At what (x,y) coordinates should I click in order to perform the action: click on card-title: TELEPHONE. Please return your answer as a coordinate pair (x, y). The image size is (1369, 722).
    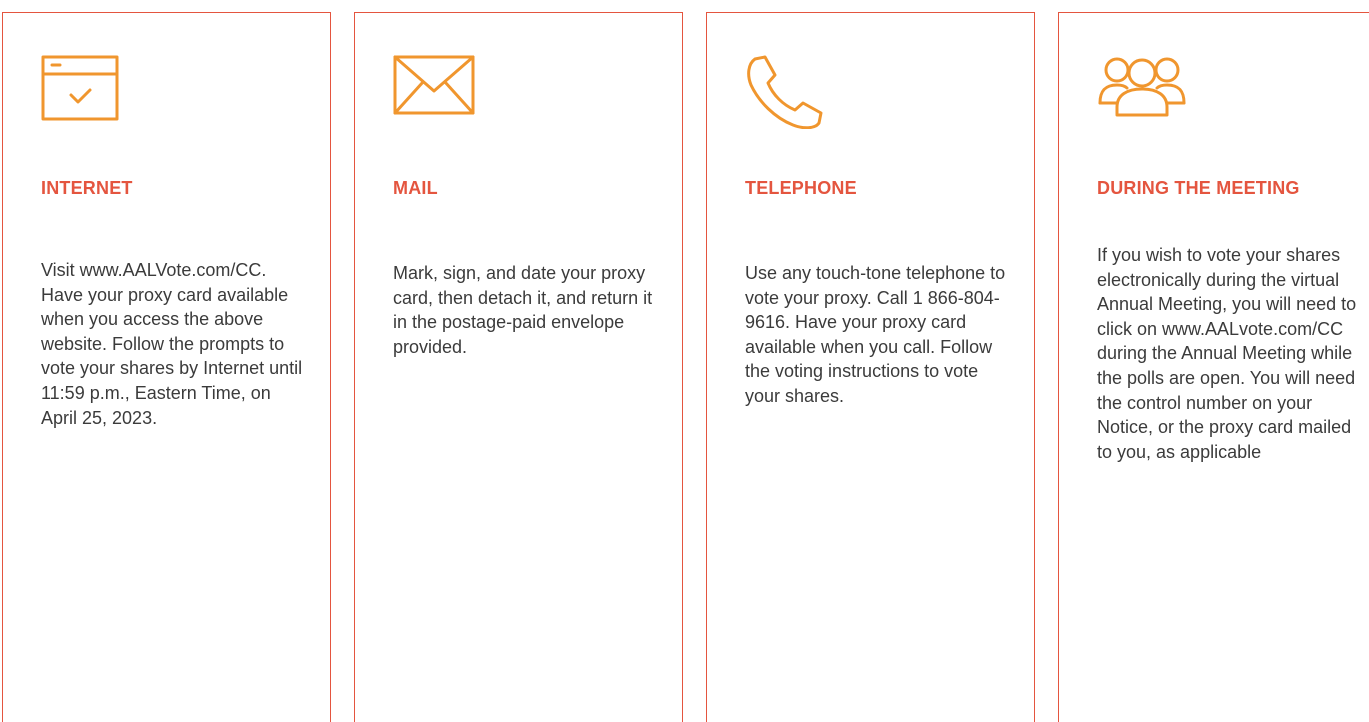
    Looking at the image, I should click on (801, 188).